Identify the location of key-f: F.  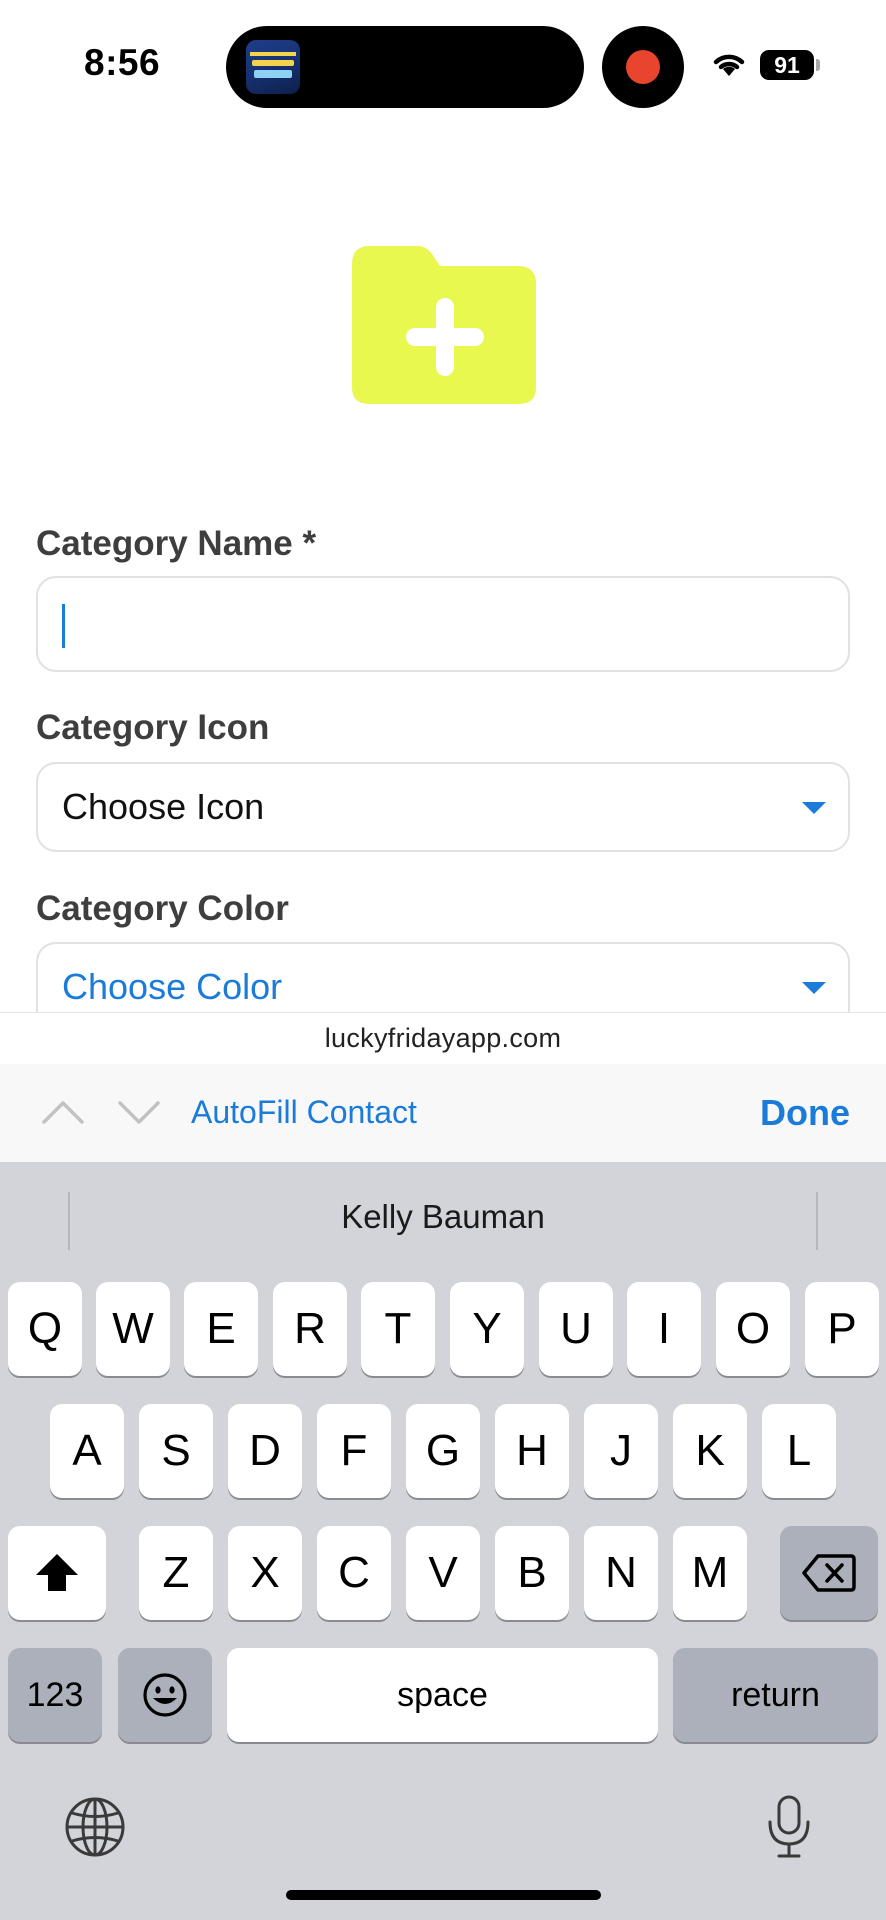
(354, 1451).